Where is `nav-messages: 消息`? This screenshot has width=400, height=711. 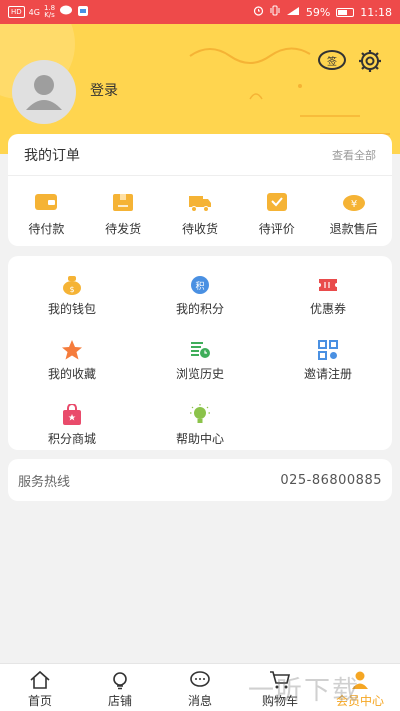
nav-messages: 消息 is located at coordinates (200, 687).